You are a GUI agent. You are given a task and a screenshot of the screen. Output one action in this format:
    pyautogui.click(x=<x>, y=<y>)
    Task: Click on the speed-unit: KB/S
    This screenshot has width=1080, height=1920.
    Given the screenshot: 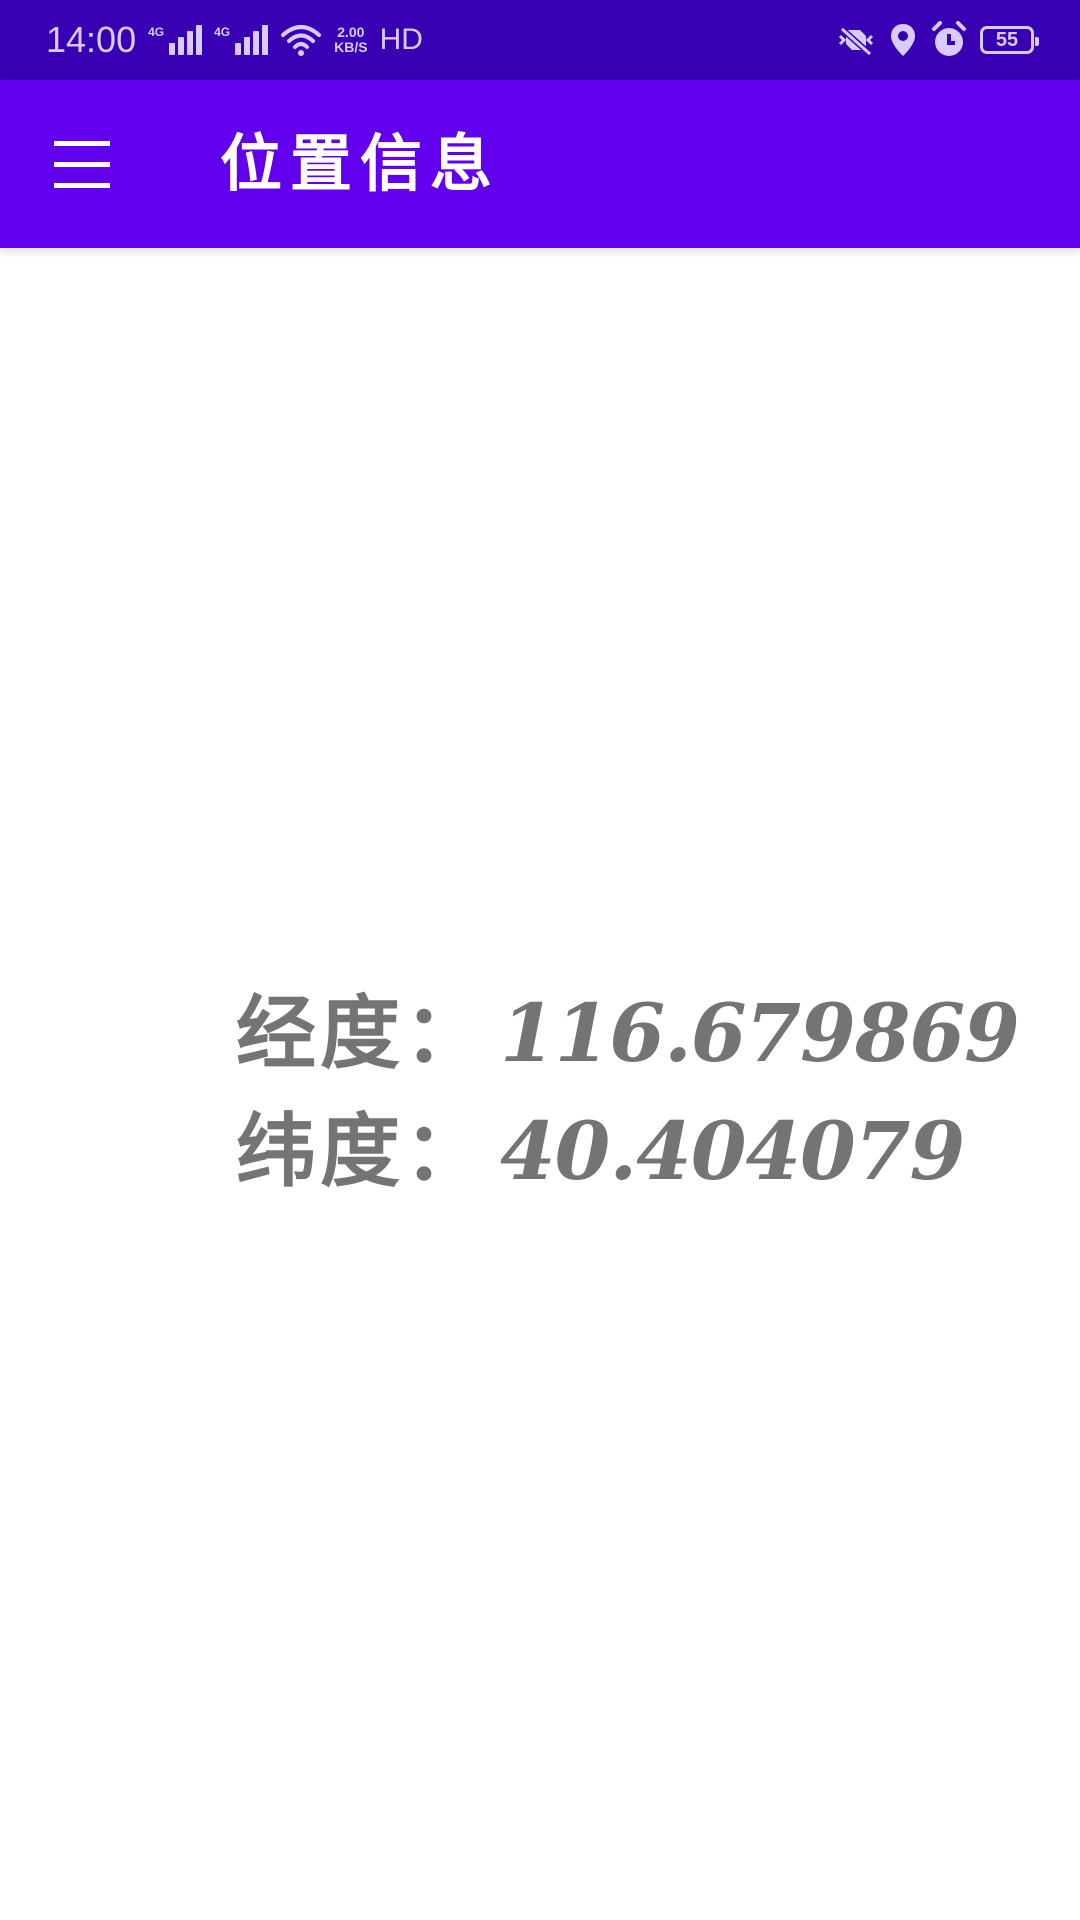 What is the action you would take?
    pyautogui.click(x=351, y=47)
    